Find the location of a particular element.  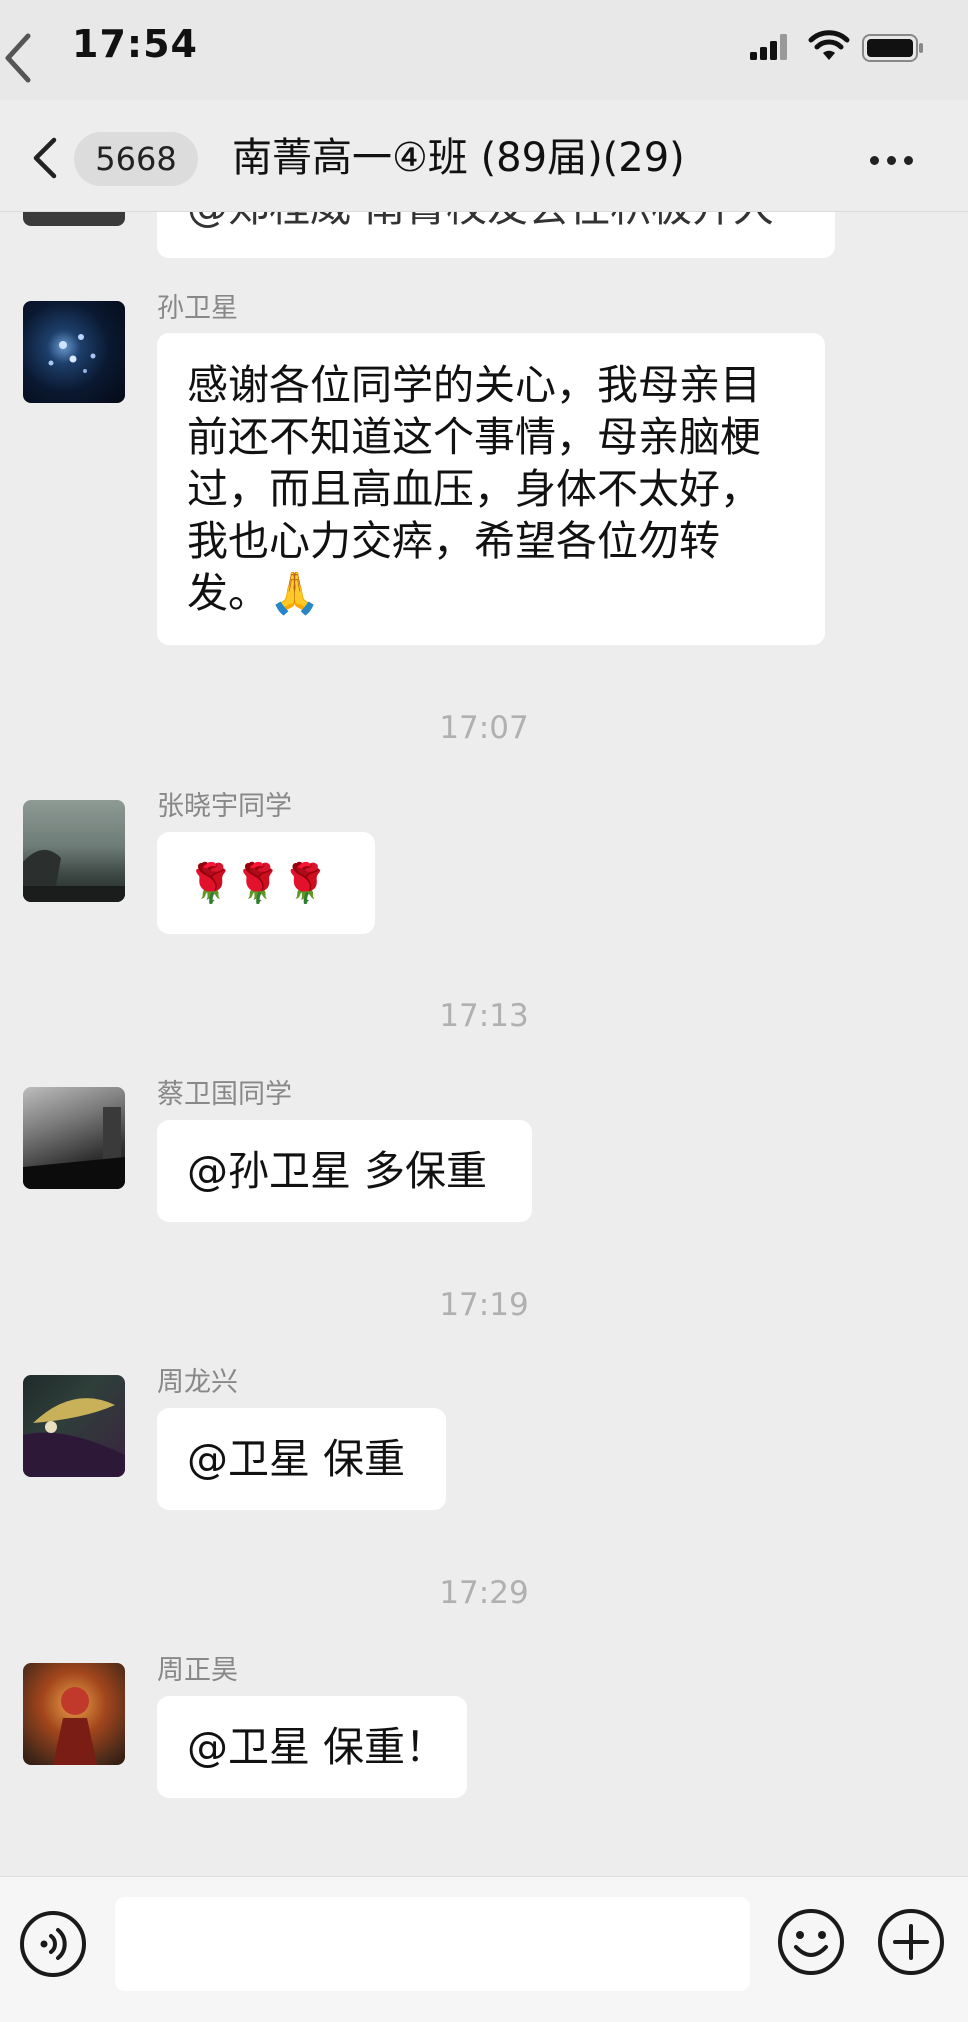

partial-message-bubble: @郑程威 南菁校友会往积极开大 is located at coordinates (496, 235).